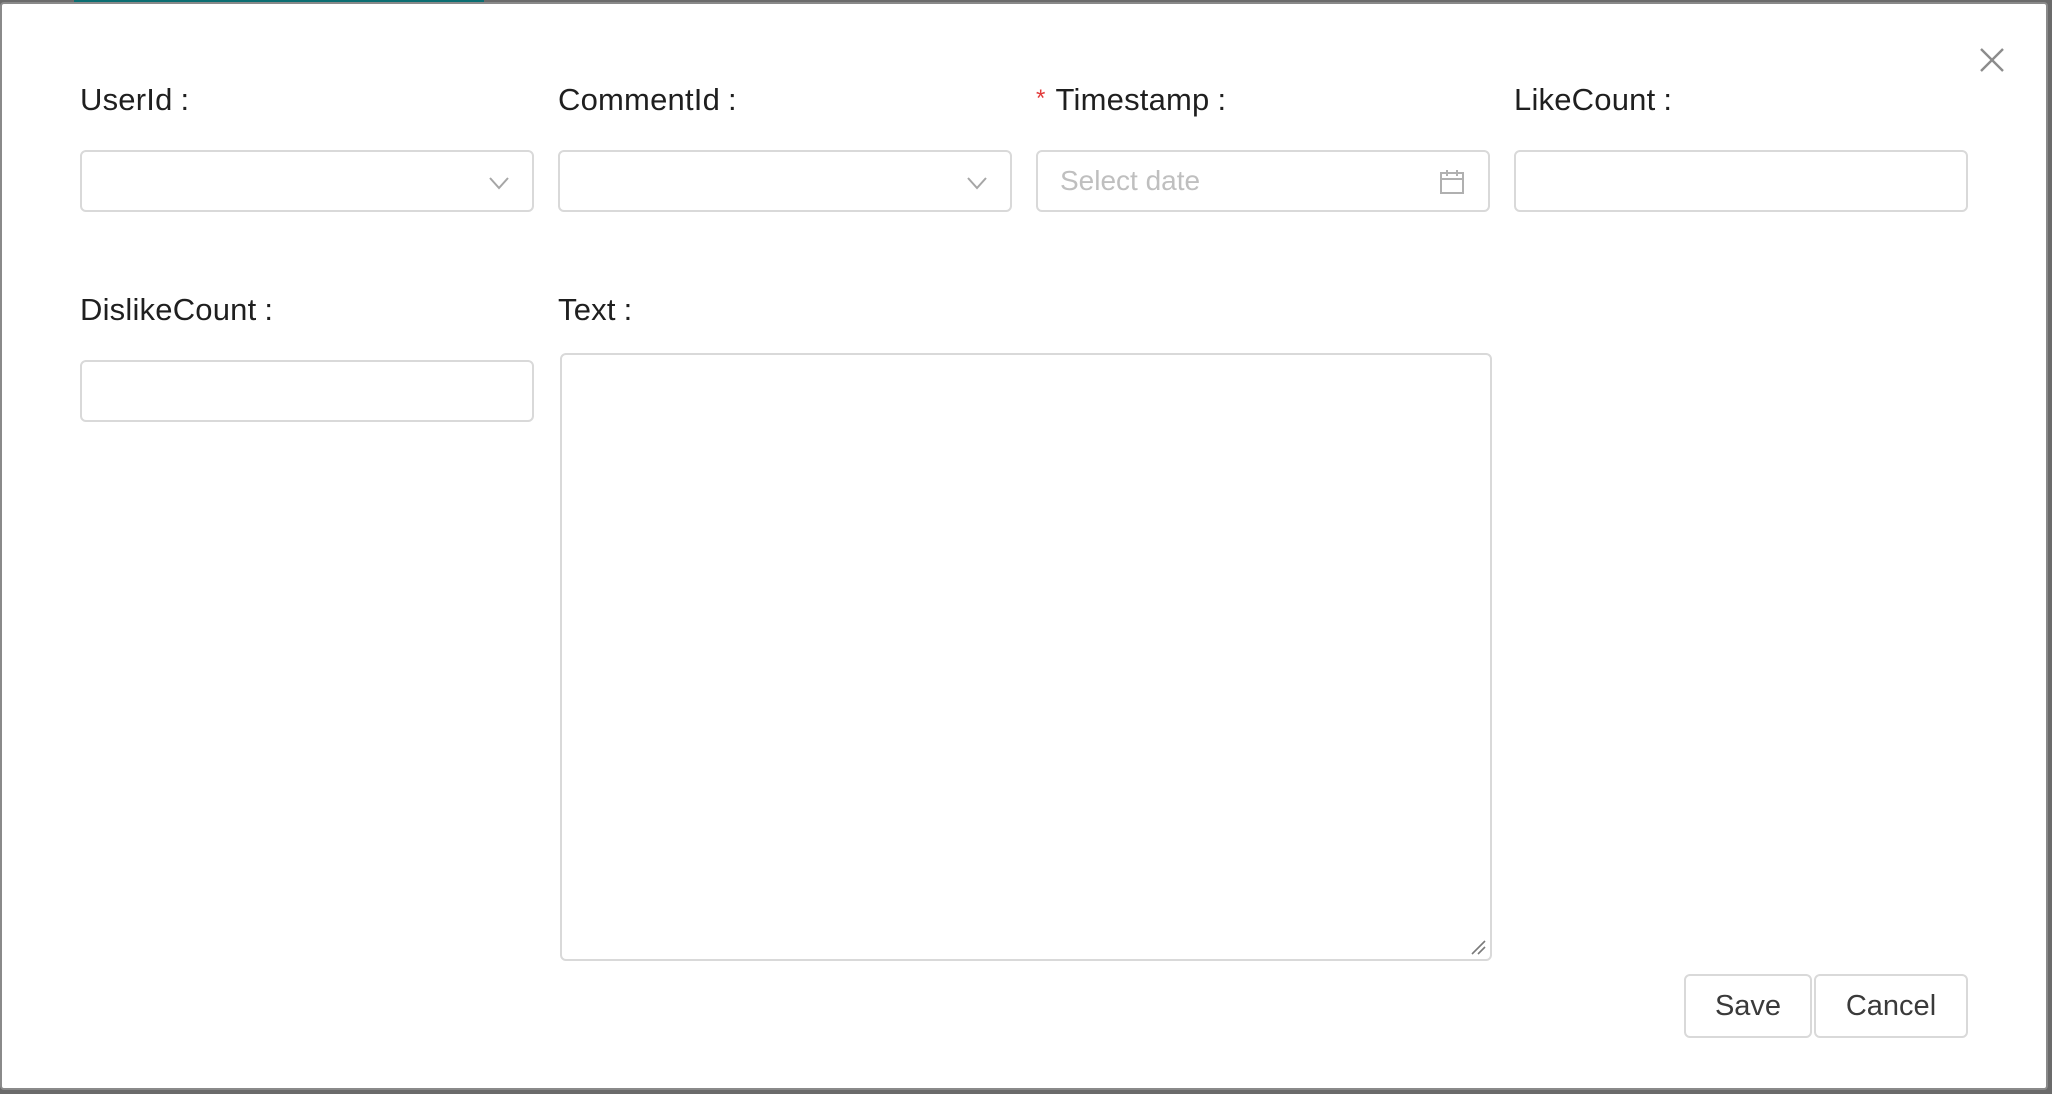  What do you see at coordinates (1452, 182) in the screenshot?
I see `calendar-icon` at bounding box center [1452, 182].